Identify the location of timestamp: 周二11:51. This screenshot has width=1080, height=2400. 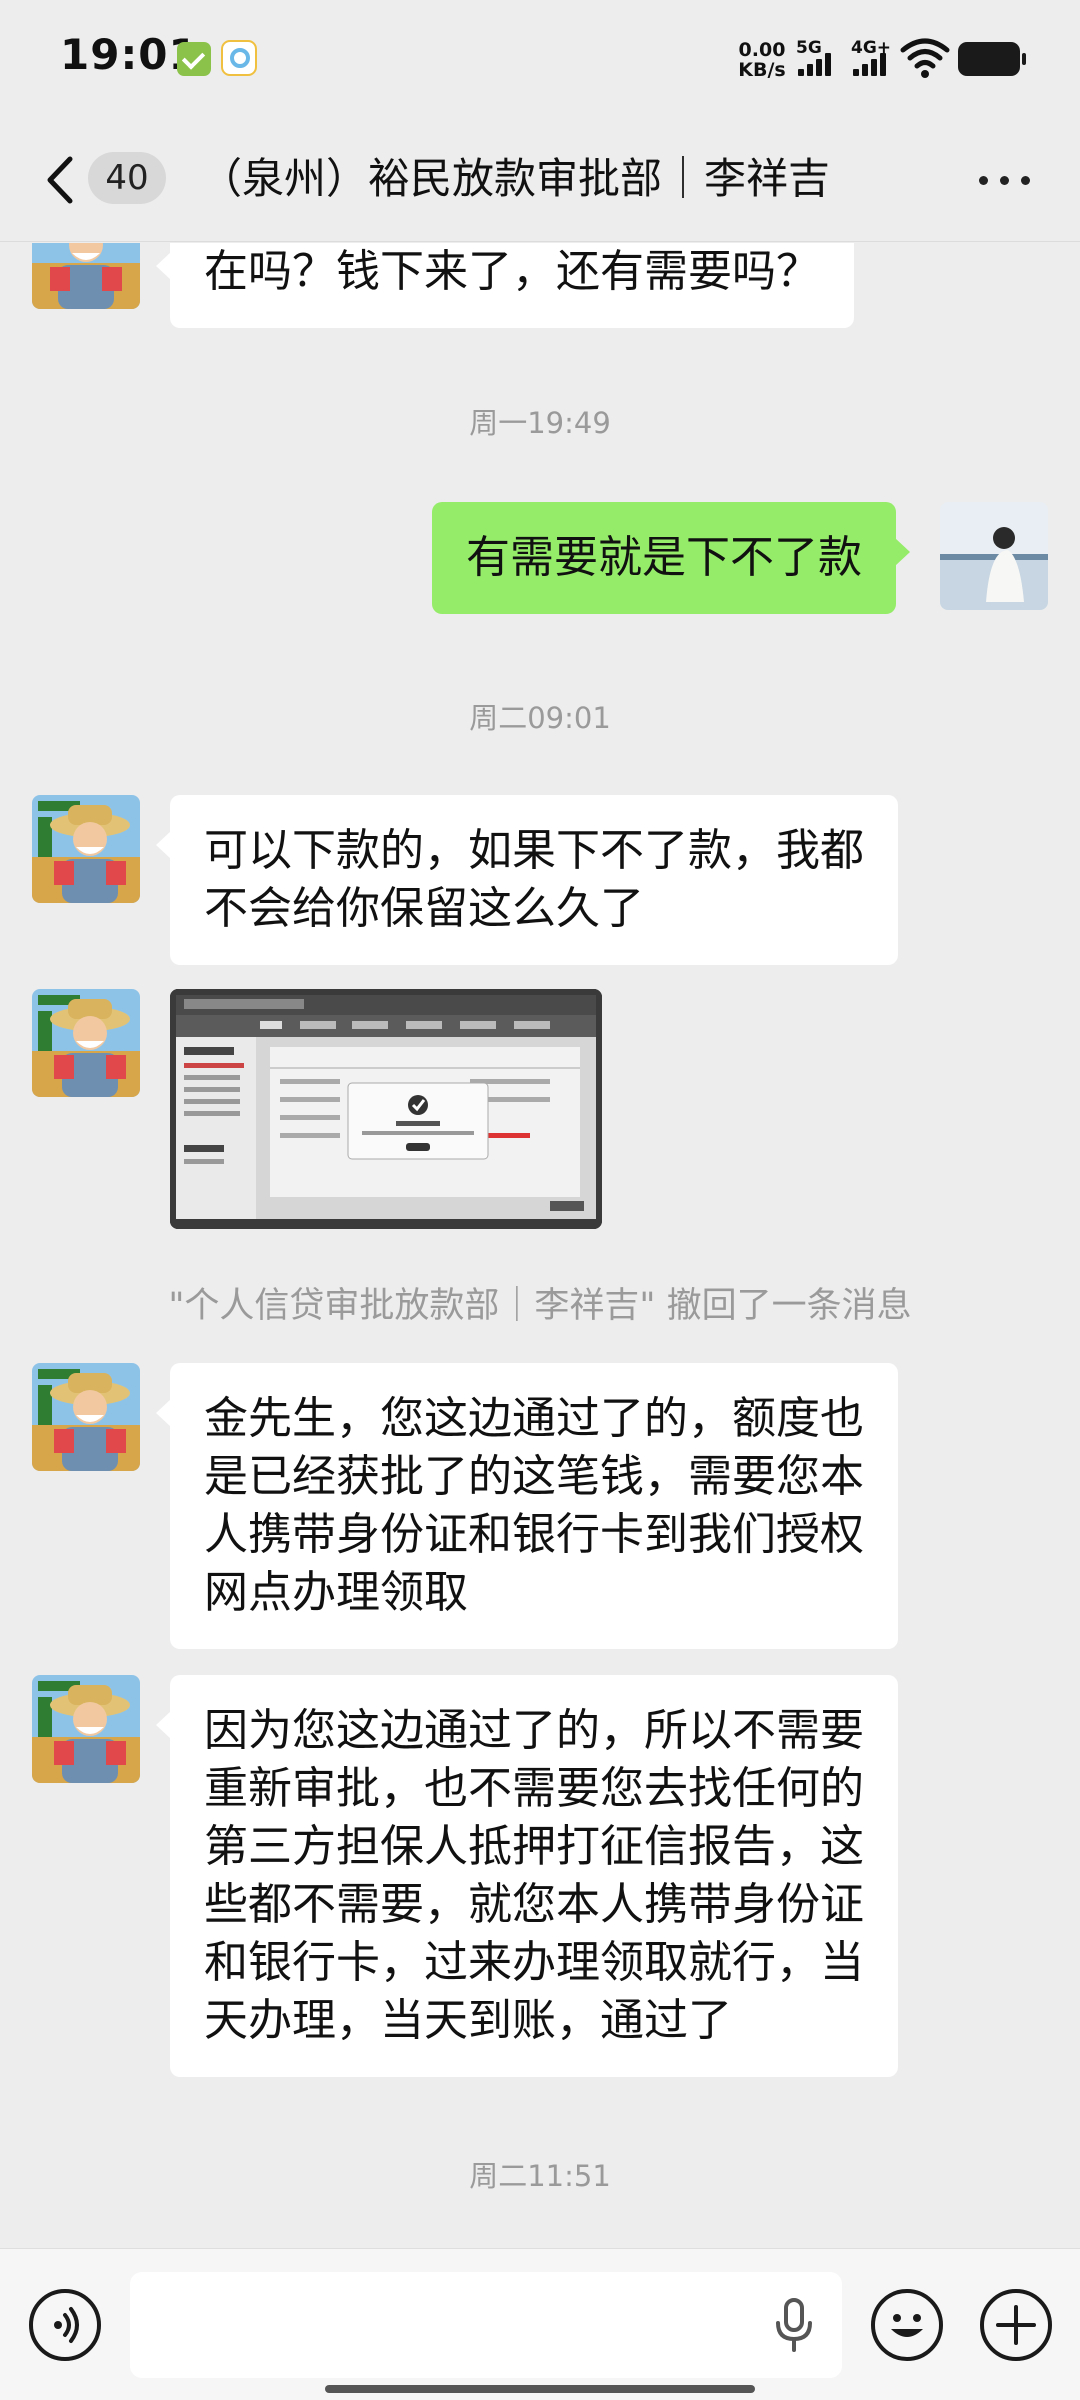
(540, 2176).